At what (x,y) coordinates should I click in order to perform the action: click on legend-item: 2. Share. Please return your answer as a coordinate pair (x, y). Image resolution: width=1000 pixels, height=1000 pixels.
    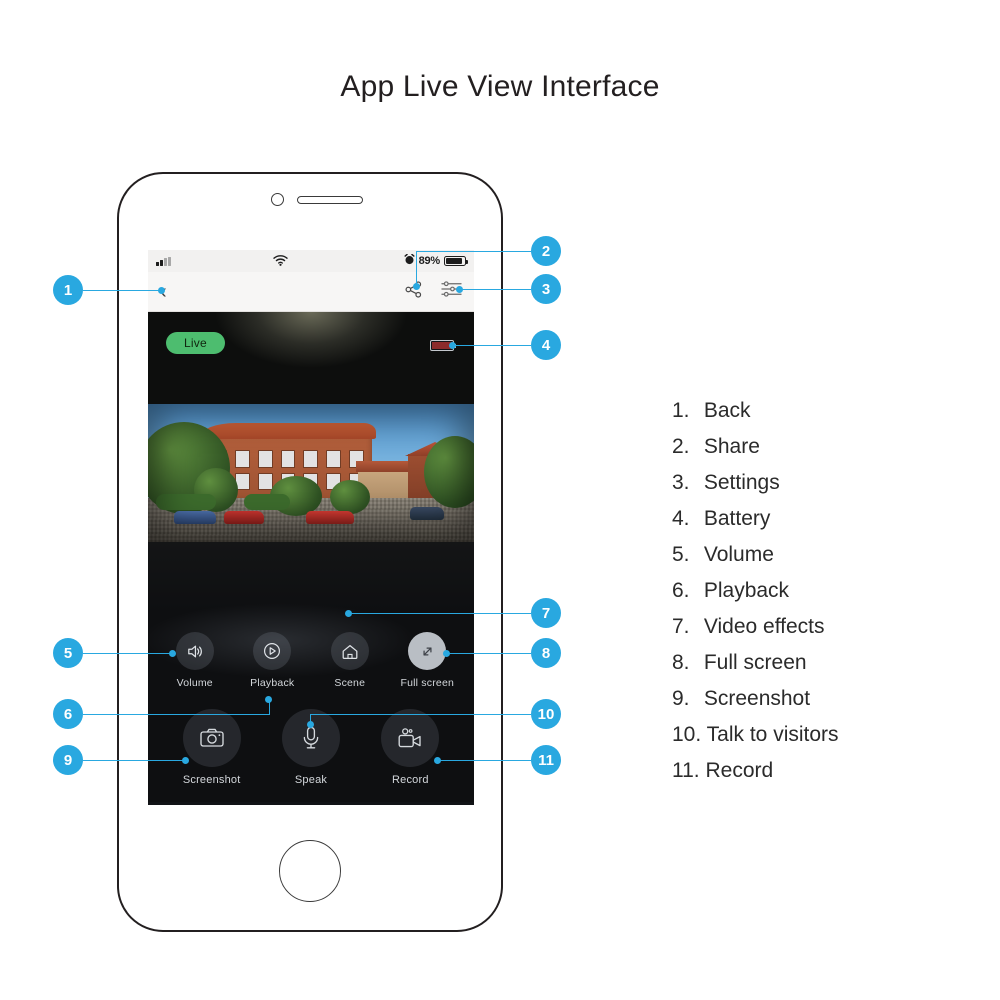
    Looking at the image, I should click on (755, 447).